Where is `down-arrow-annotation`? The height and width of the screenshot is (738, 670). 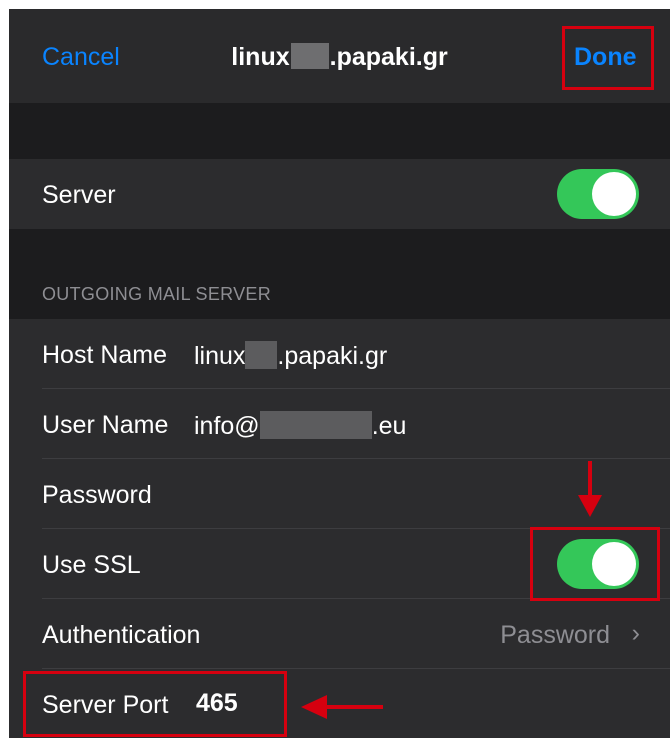
down-arrow-annotation is located at coordinates (590, 489).